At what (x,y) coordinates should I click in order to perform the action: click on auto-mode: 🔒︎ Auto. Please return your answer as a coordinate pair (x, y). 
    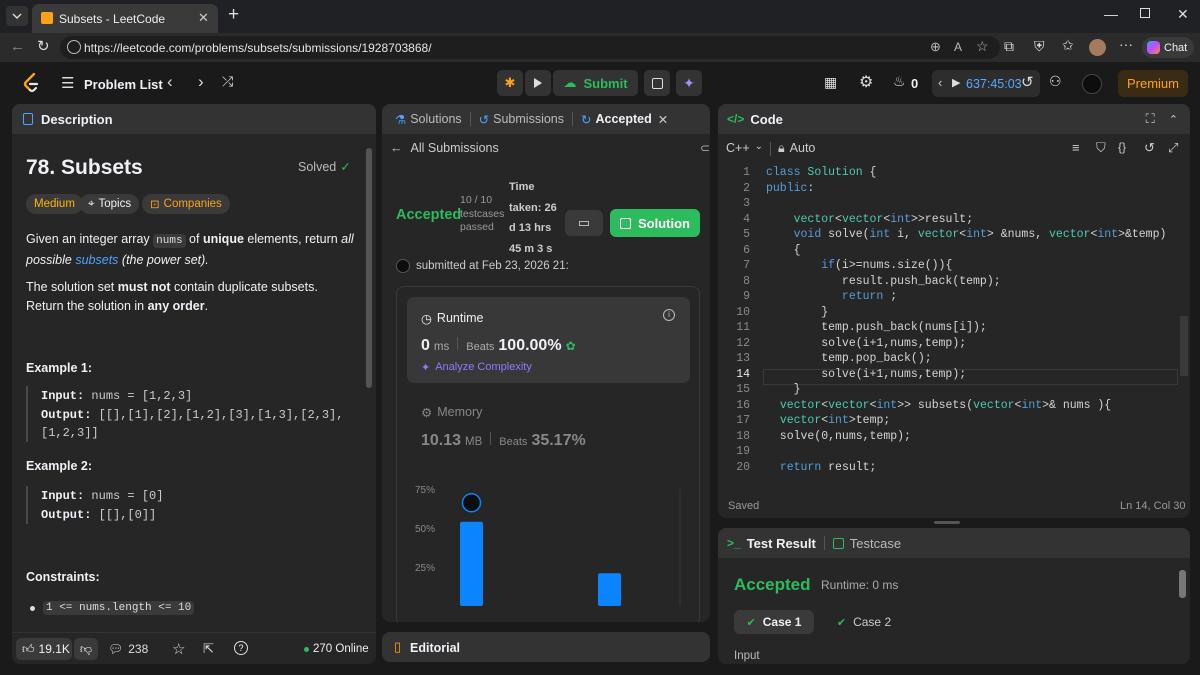
    Looking at the image, I should click on (796, 148).